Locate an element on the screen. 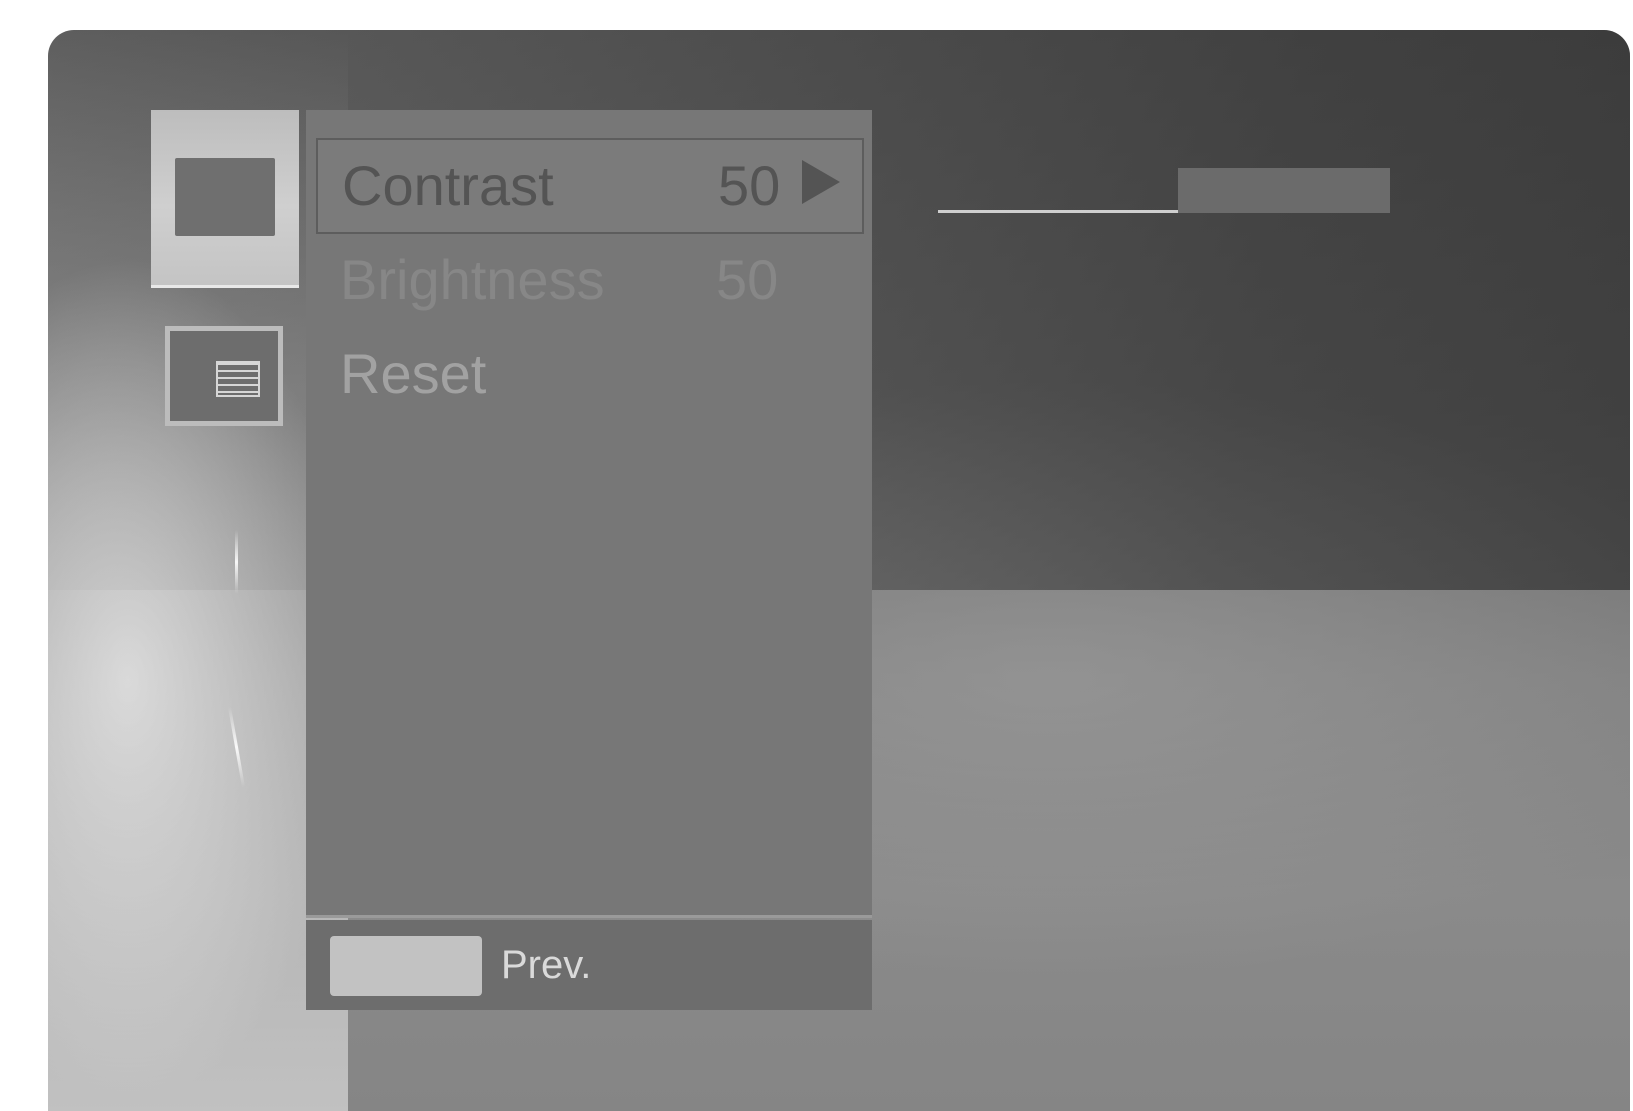 This screenshot has height=1111, width=1633. menu-footer: Prev. is located at coordinates (589, 965).